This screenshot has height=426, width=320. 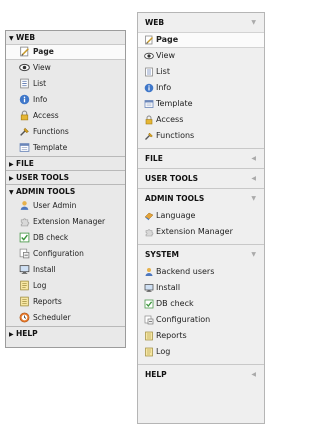 What do you see at coordinates (65, 206) in the screenshot?
I see `menu-item-user-admin: User Admin` at bounding box center [65, 206].